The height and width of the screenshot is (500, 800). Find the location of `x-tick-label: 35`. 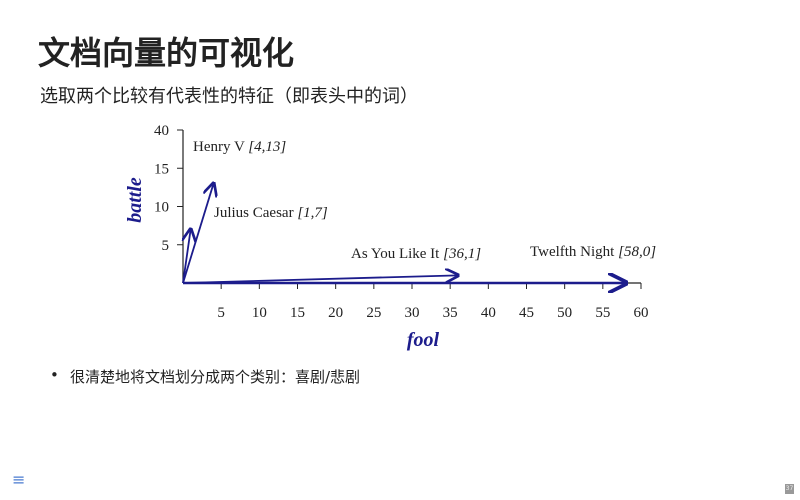

x-tick-label: 35 is located at coordinates (450, 313).